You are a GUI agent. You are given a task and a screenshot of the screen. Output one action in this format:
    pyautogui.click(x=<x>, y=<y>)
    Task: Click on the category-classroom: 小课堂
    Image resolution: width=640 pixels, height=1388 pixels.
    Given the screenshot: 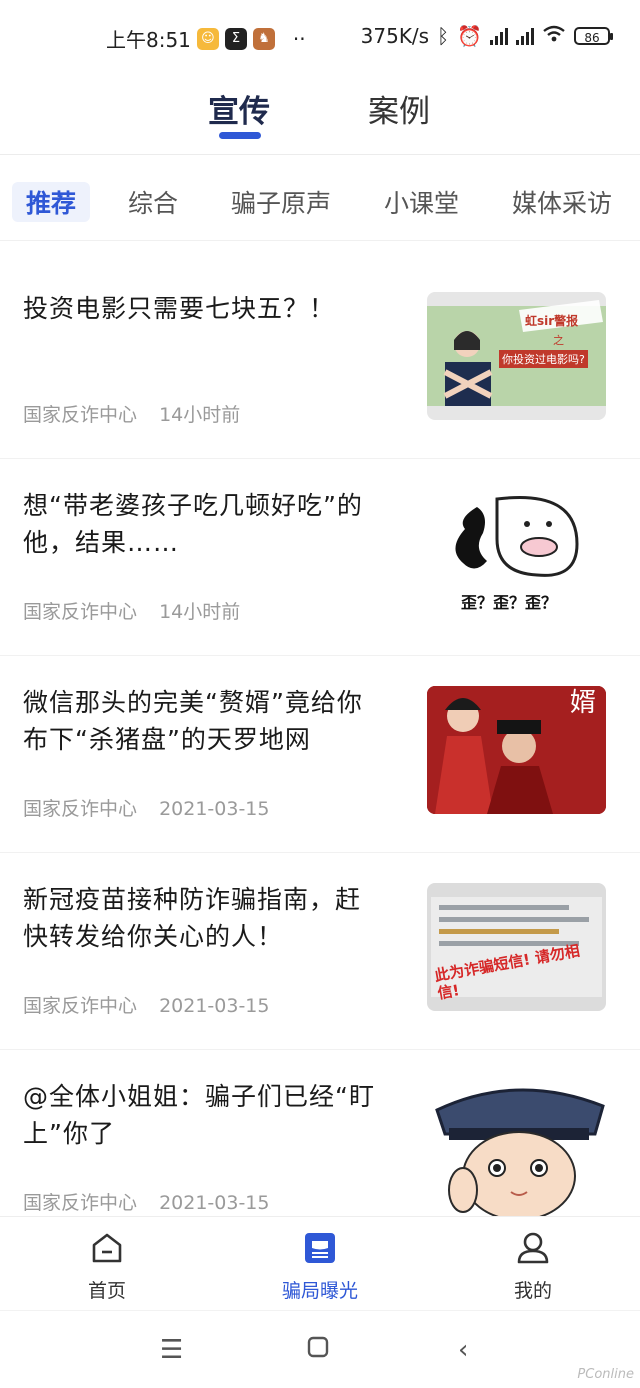 What is the action you would take?
    pyautogui.click(x=421, y=202)
    